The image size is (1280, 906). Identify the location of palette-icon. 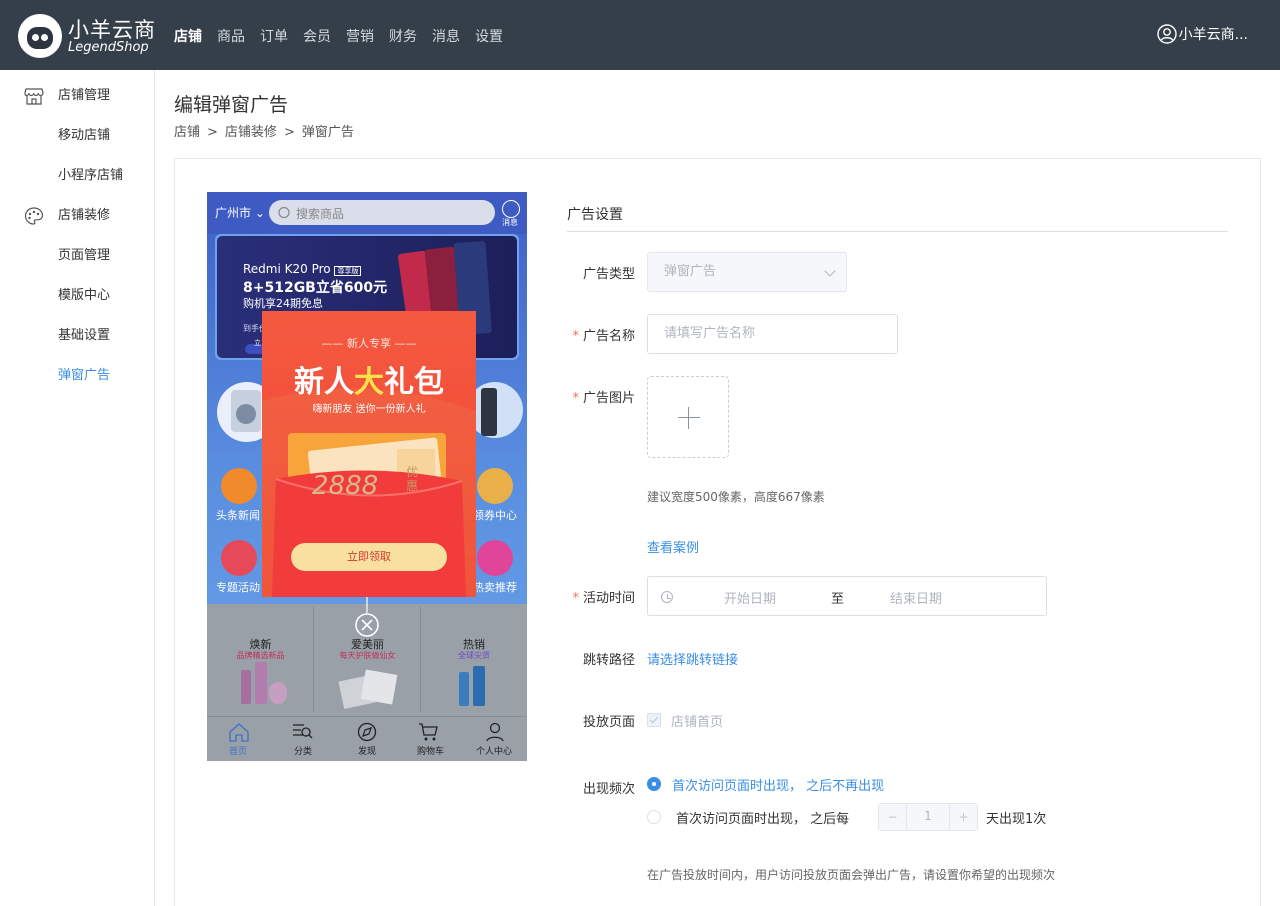
(34, 216).